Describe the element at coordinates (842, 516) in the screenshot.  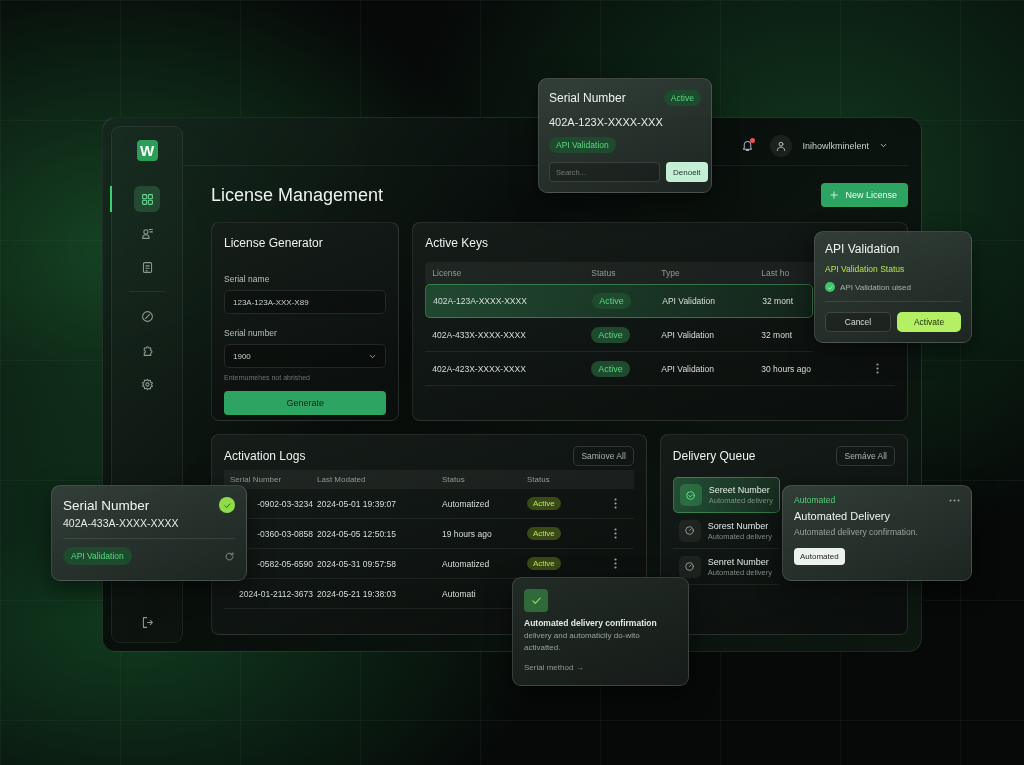
I see `popover-title: Automated Delivery` at that location.